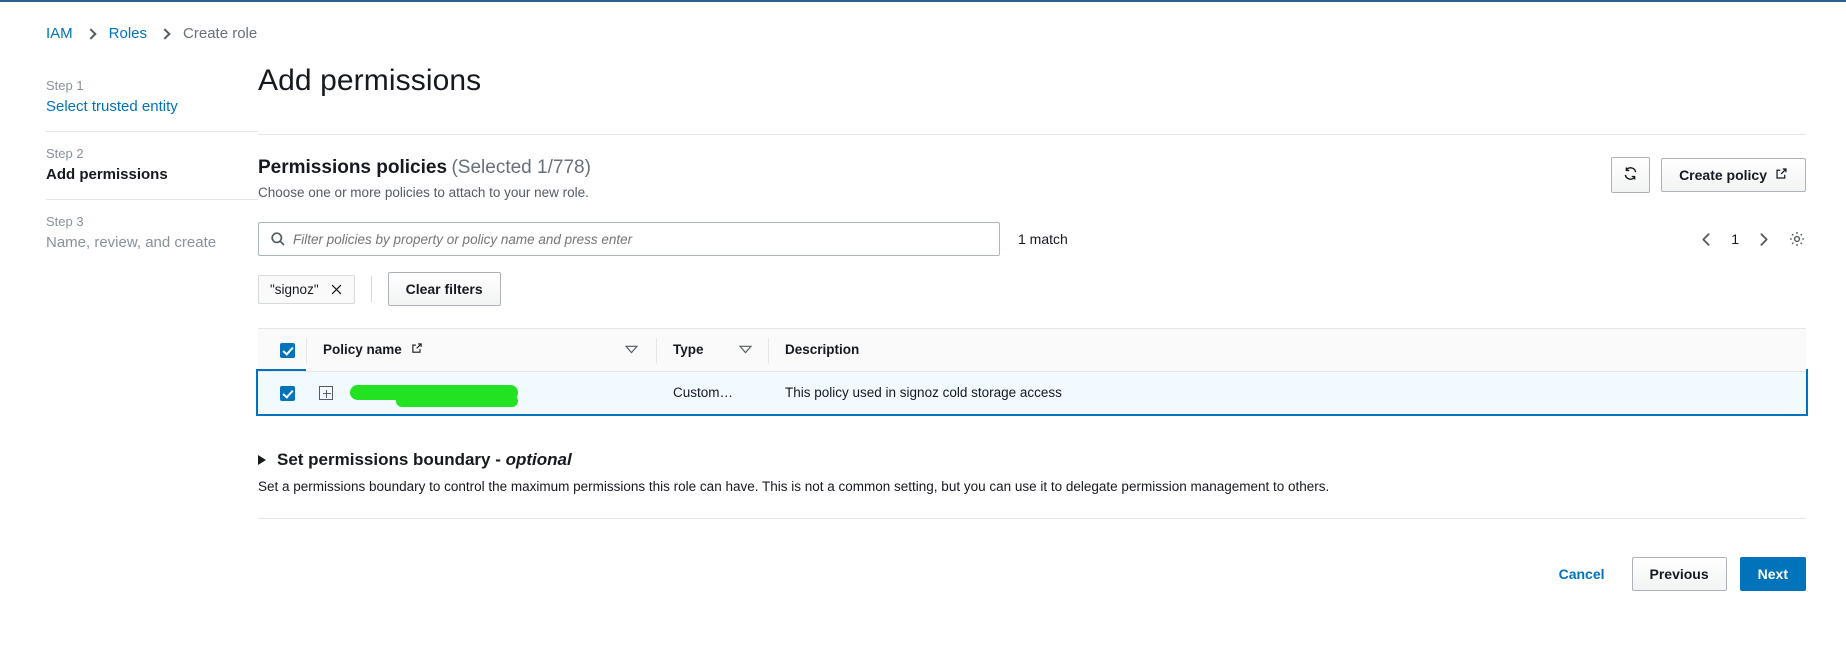  I want to click on column-type: Type, so click(712, 350).